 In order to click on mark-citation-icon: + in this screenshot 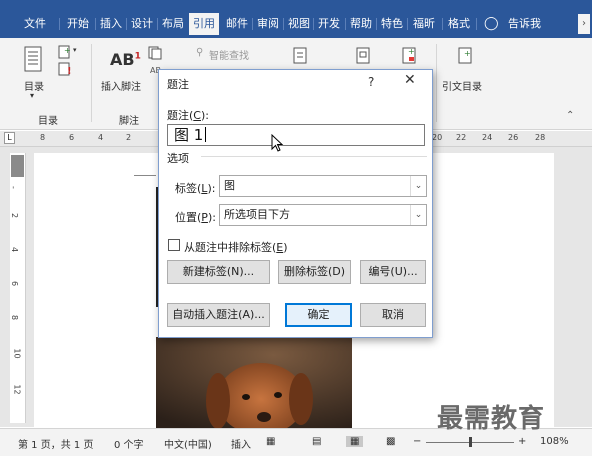, I will do `click(466, 56)`.